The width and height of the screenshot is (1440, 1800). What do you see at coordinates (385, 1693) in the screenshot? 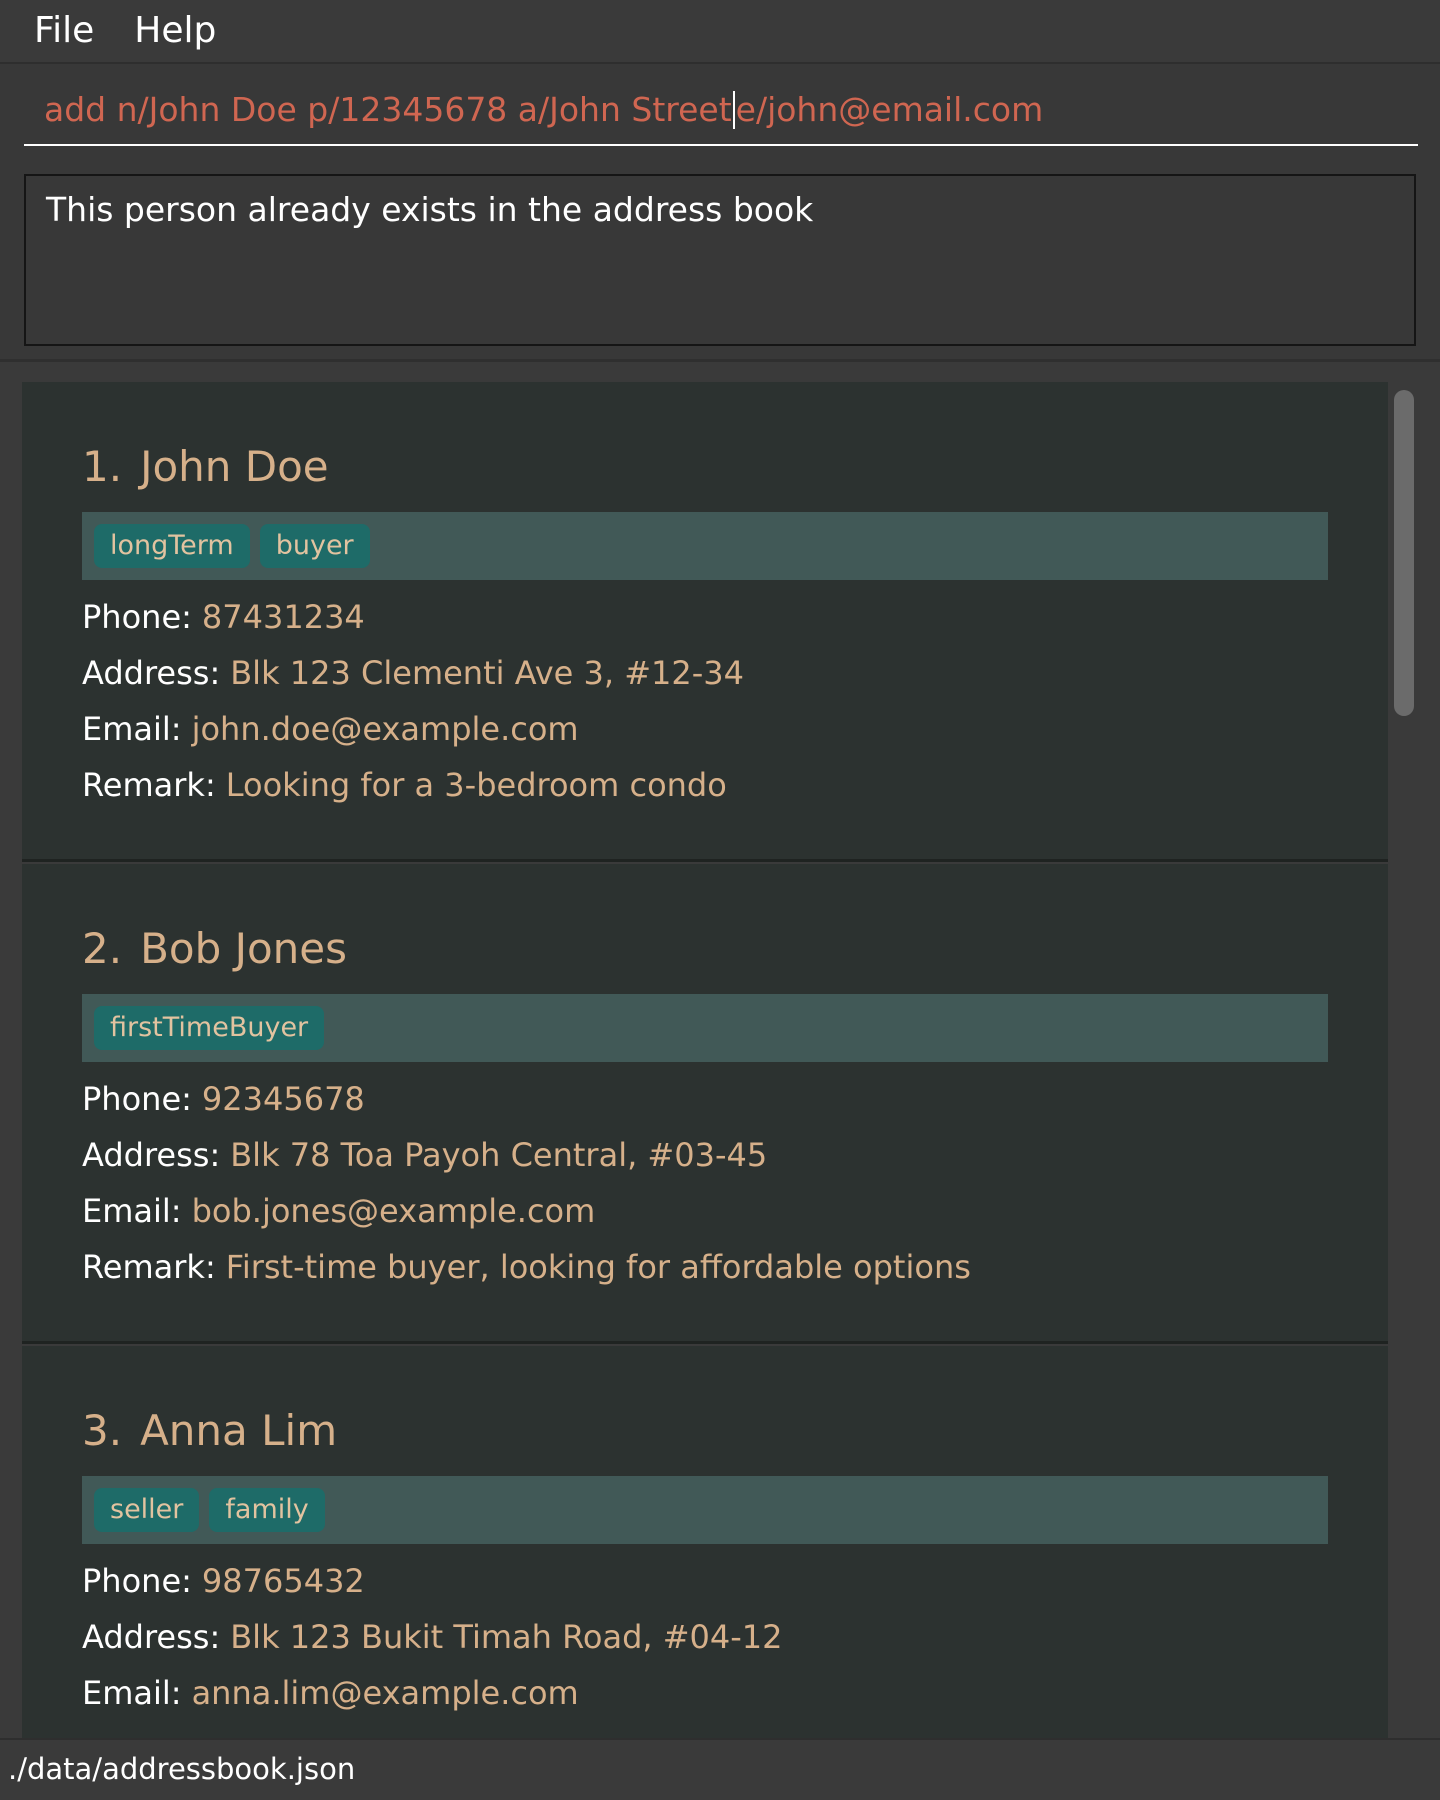
I see `email-value: anna.lim@example.com` at bounding box center [385, 1693].